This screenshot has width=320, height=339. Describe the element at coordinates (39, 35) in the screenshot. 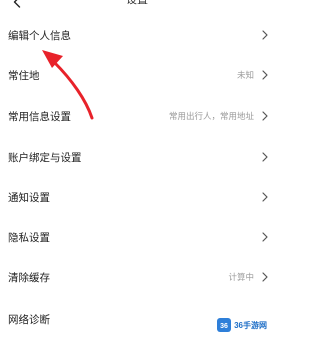

I see `row-label: 编辑个人信息` at that location.